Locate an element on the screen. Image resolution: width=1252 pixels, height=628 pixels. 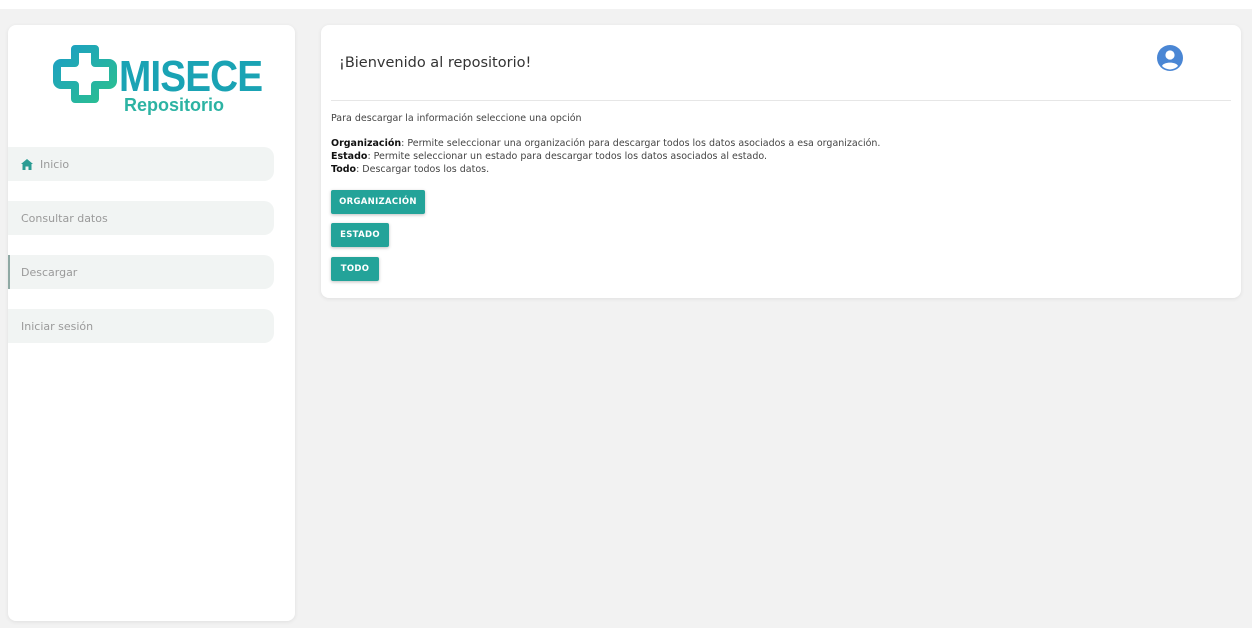
todo-button: TODO is located at coordinates (355, 269).